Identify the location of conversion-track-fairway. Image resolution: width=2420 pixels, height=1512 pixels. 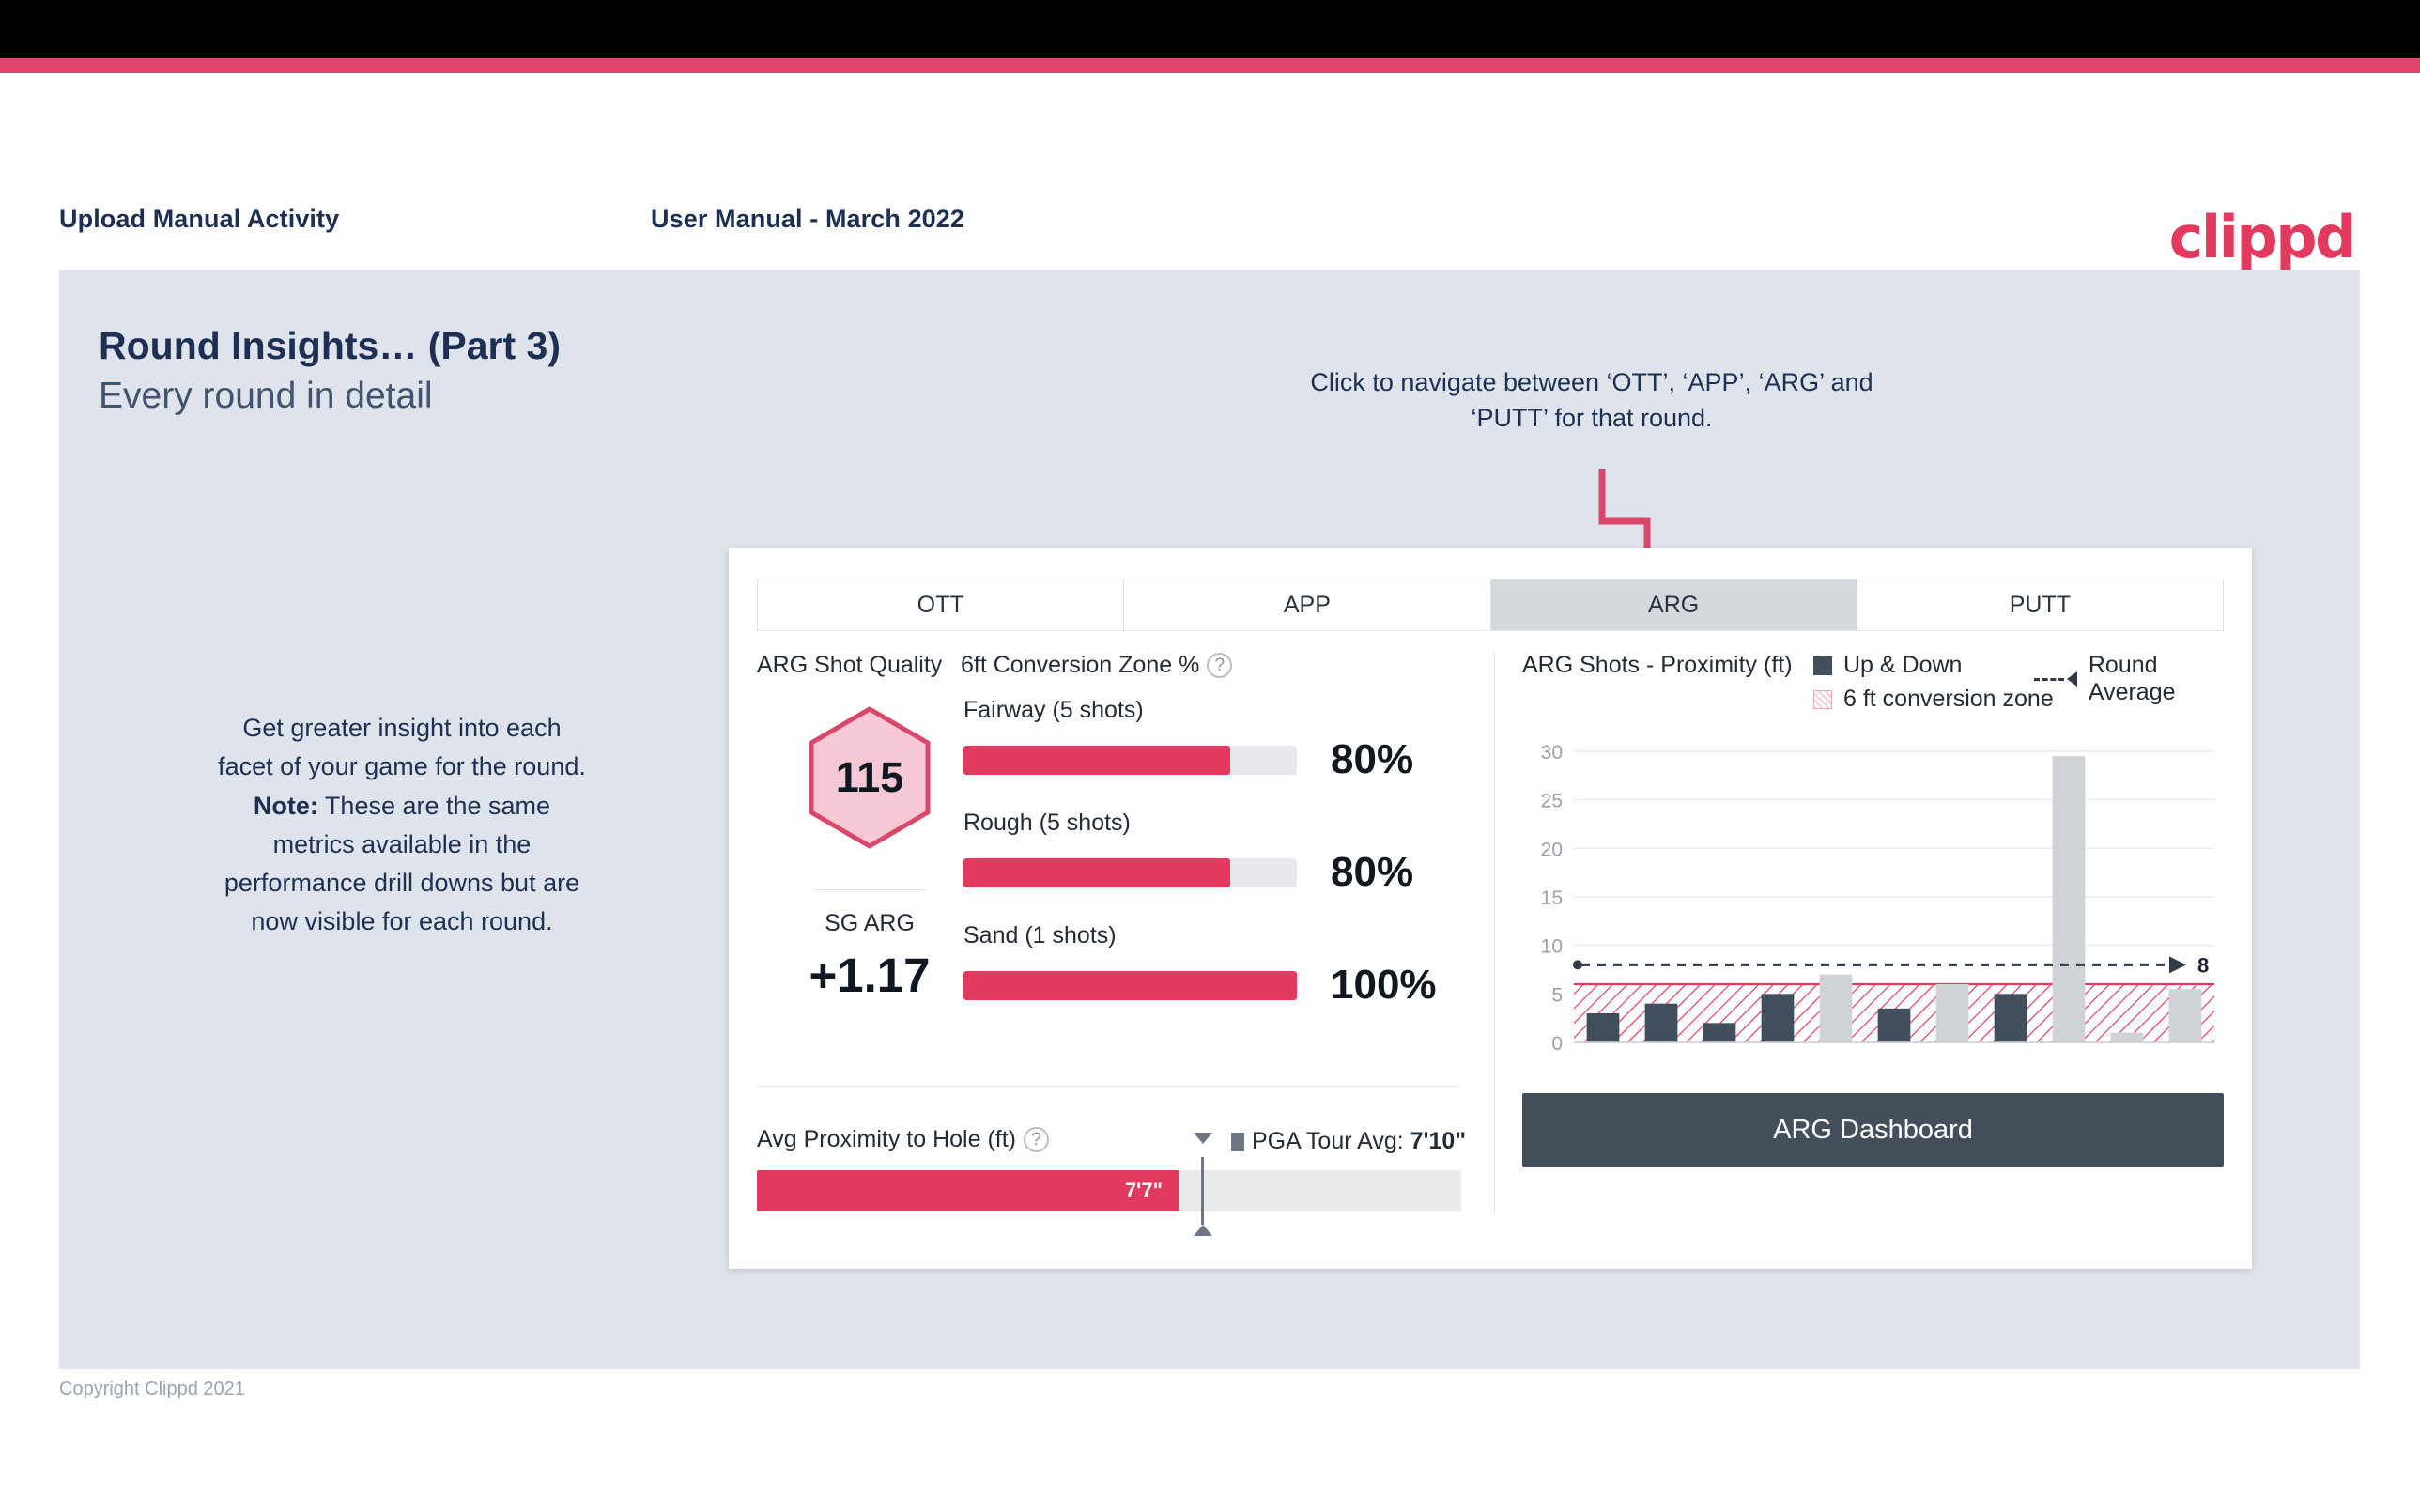
(1130, 760).